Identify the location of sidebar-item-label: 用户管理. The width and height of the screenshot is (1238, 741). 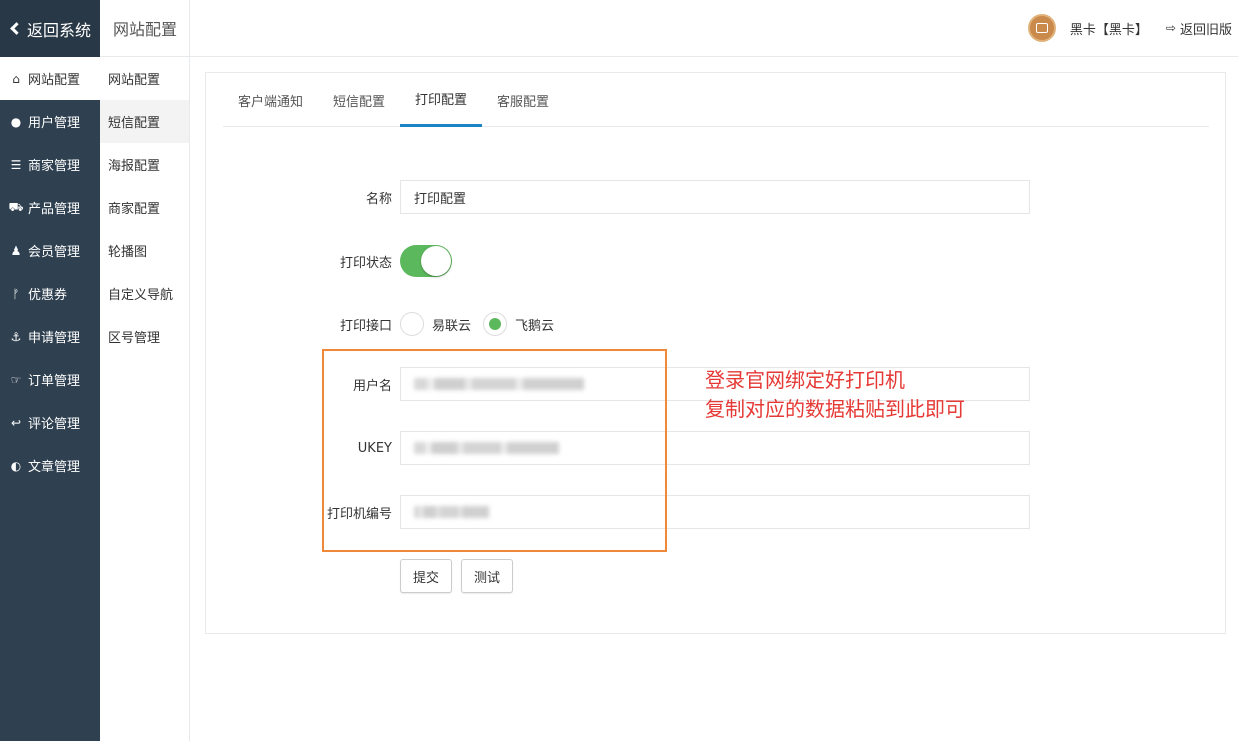
(54, 123).